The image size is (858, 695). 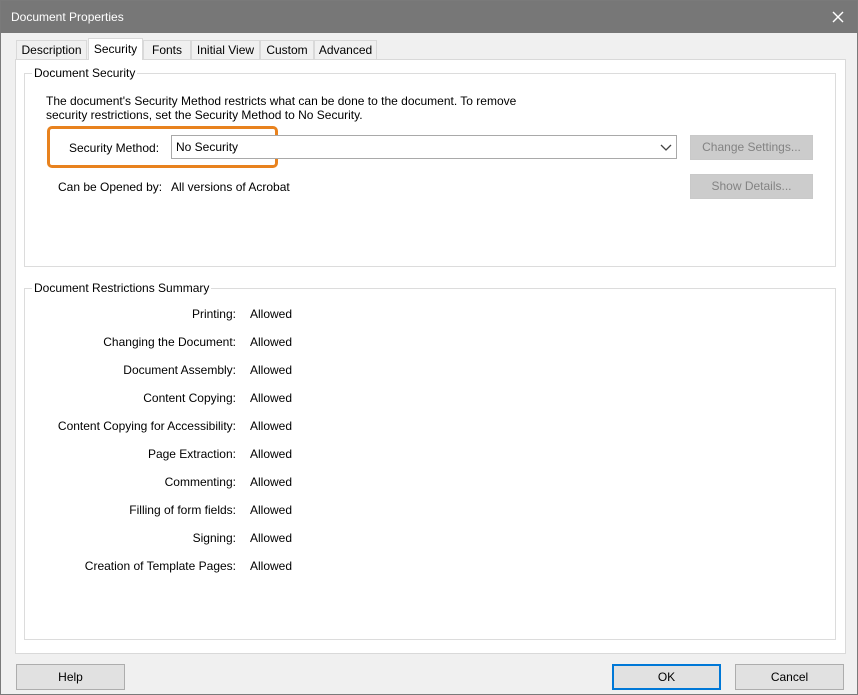 What do you see at coordinates (179, 370) in the screenshot?
I see `restriction-label: Document Assembly:` at bounding box center [179, 370].